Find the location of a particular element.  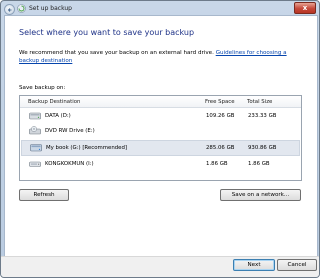

row-free-space: 285.06 GB is located at coordinates (220, 148).